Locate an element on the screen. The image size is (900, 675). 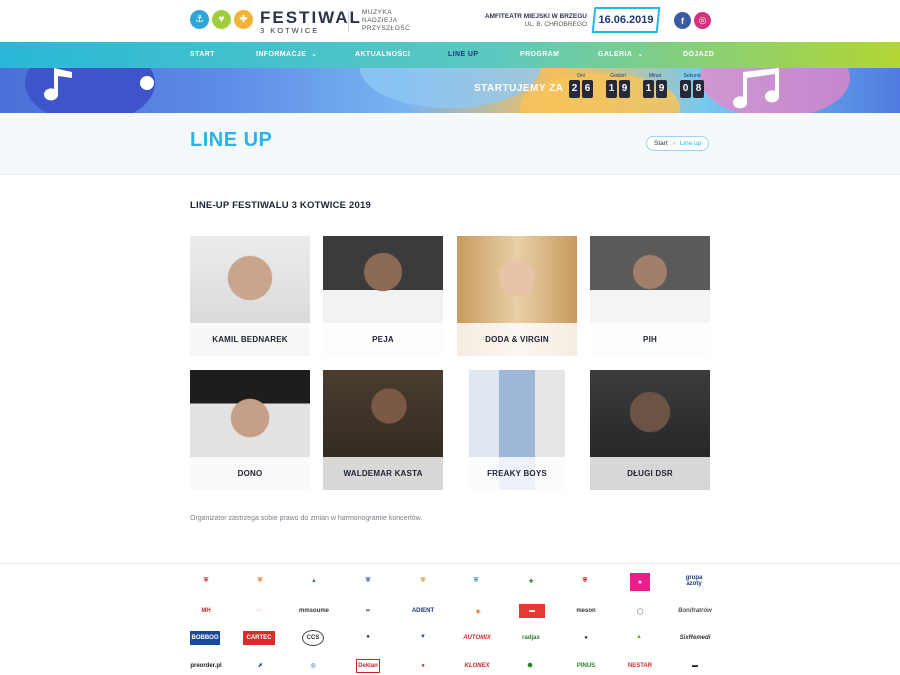
sponsor-logo-icon: ⬈ is located at coordinates (260, 665).